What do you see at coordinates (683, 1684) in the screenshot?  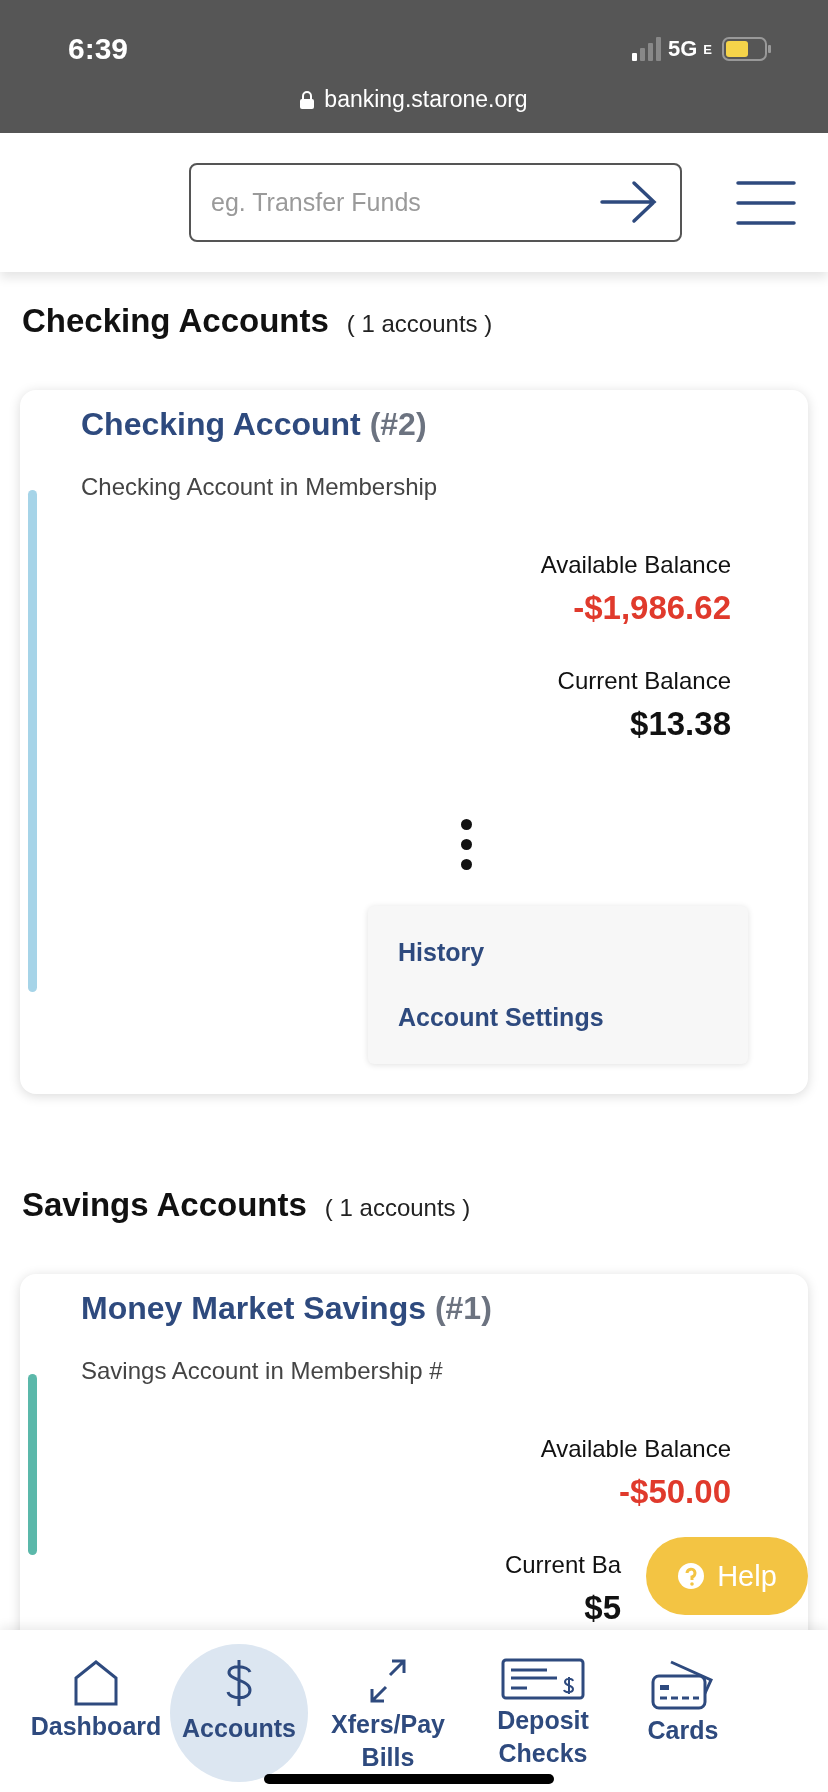 I see `credit-cards-icon` at bounding box center [683, 1684].